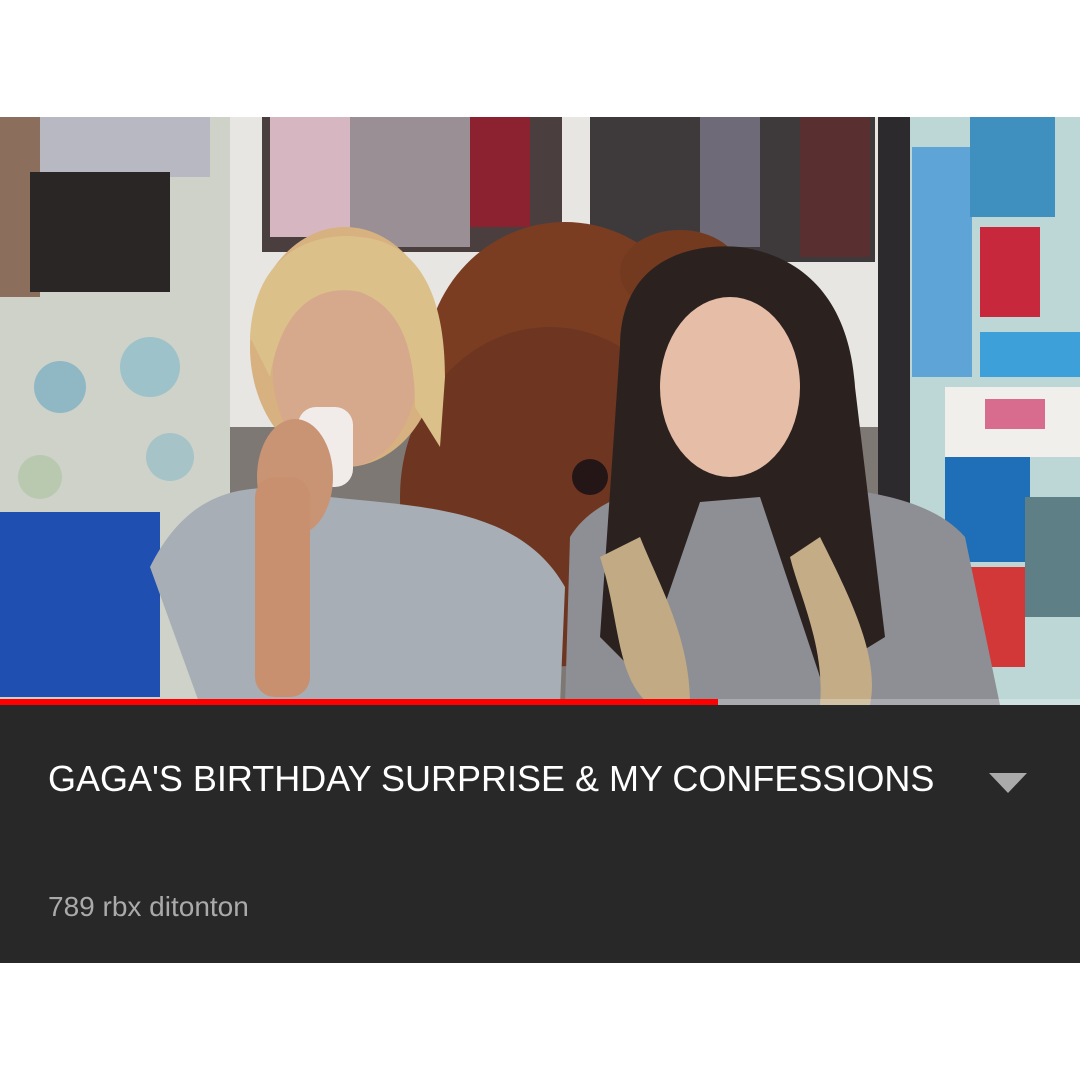 The height and width of the screenshot is (1080, 1080). I want to click on expand-description-button, so click(1008, 784).